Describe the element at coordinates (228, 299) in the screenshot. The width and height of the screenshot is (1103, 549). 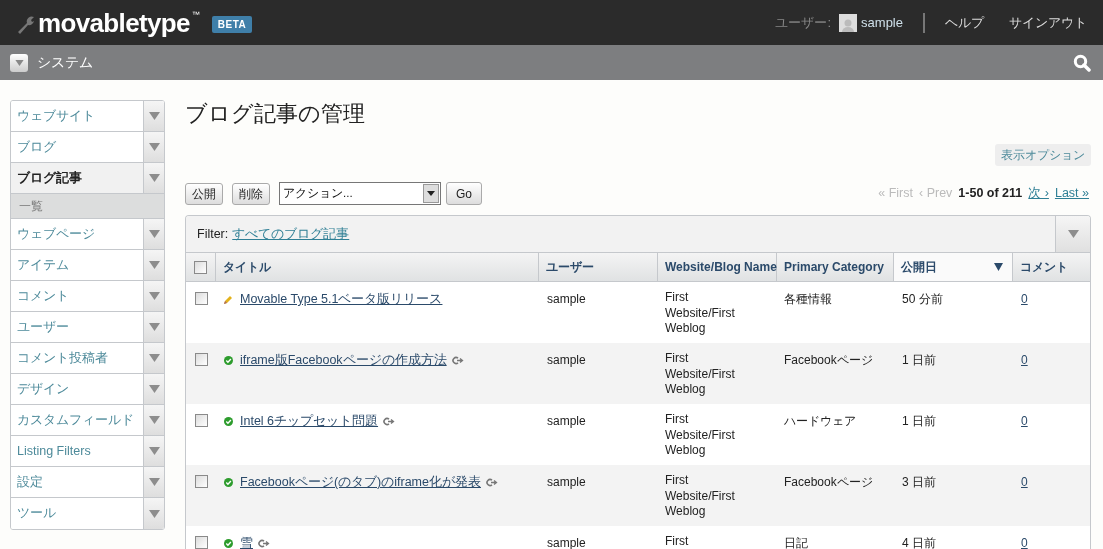
I see `pencil-icon` at that location.